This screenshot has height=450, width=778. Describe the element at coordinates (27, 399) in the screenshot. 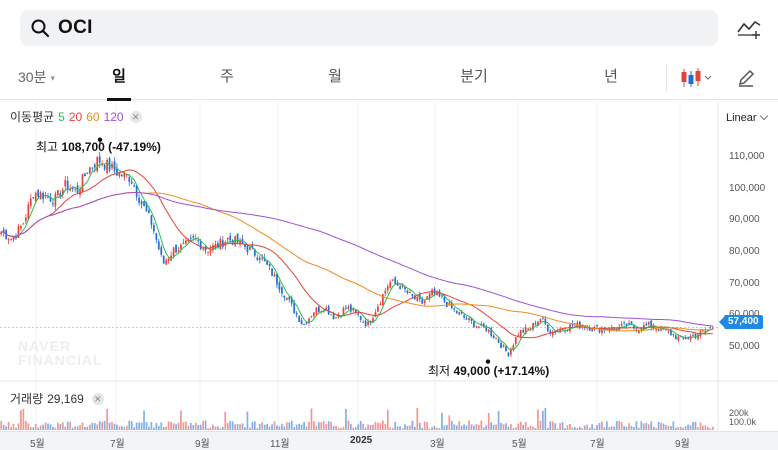

I see `volume-label: 거래량` at that location.